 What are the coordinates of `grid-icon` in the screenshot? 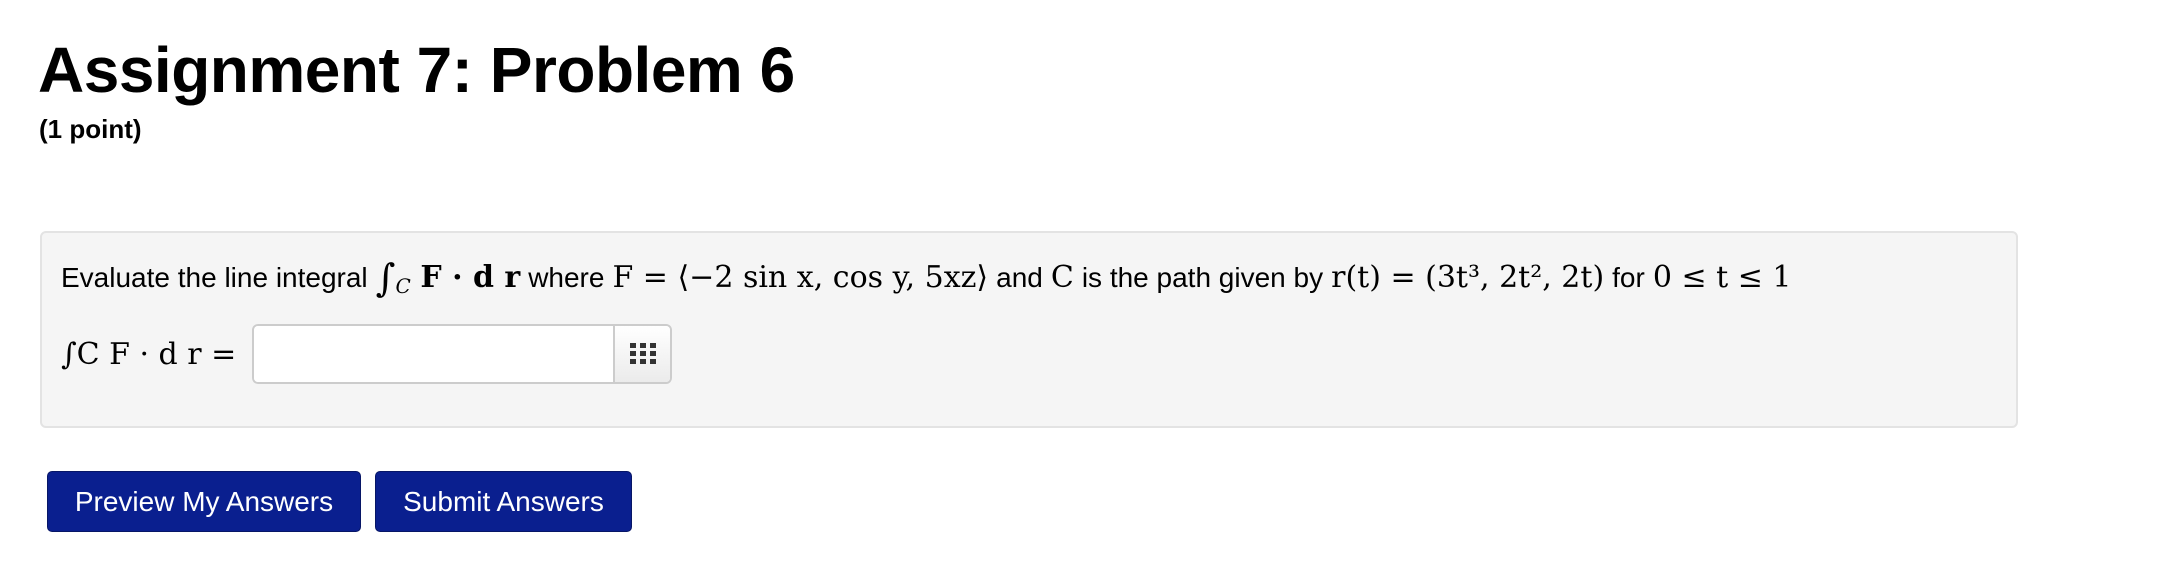 It's located at (642, 353).